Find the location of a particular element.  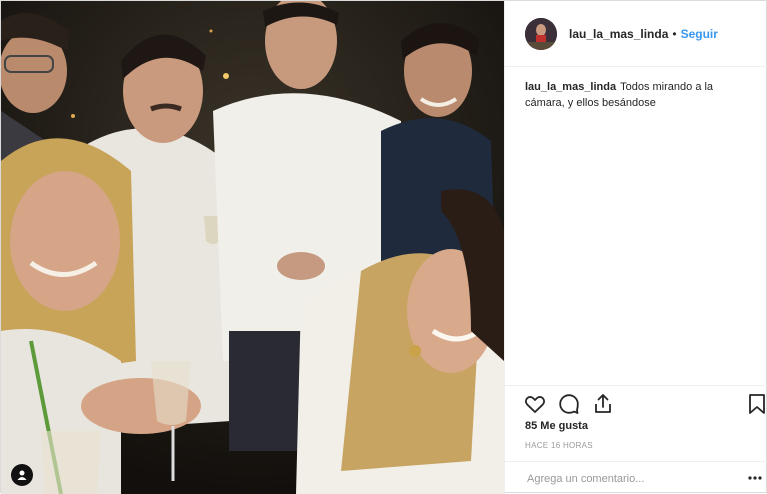

follow-button: Seguir is located at coordinates (699, 34).